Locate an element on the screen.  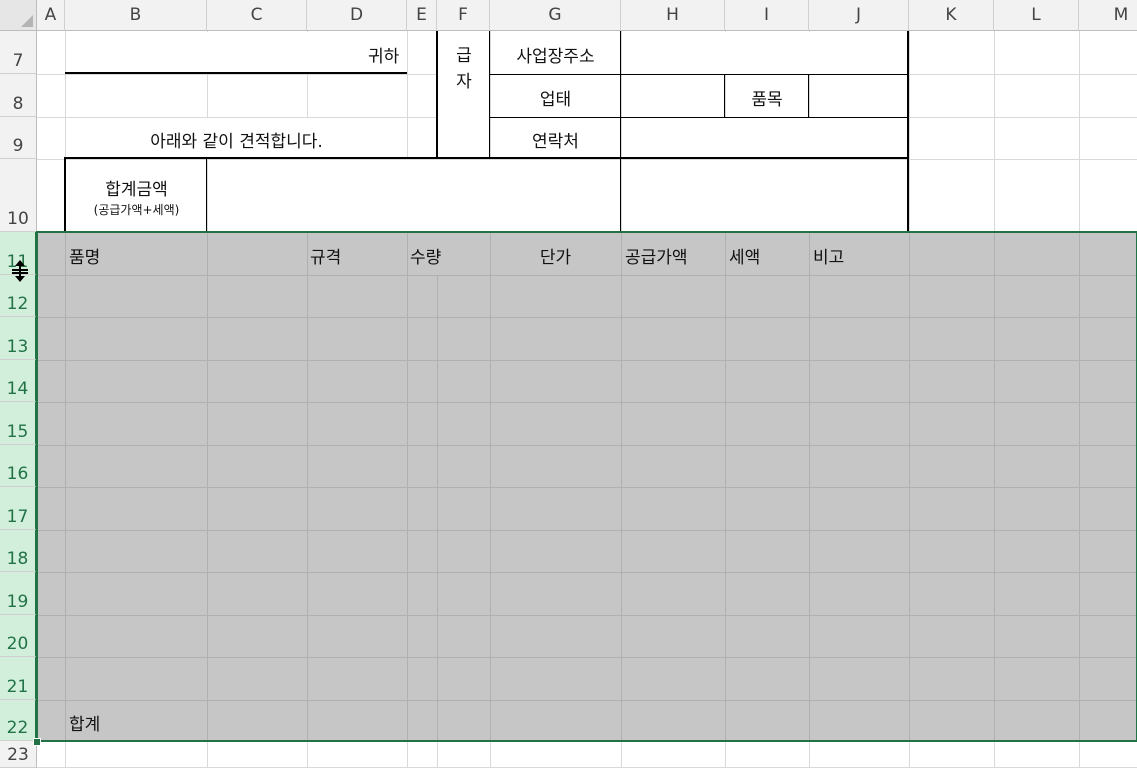
column-header-m: M is located at coordinates (1108, 15).